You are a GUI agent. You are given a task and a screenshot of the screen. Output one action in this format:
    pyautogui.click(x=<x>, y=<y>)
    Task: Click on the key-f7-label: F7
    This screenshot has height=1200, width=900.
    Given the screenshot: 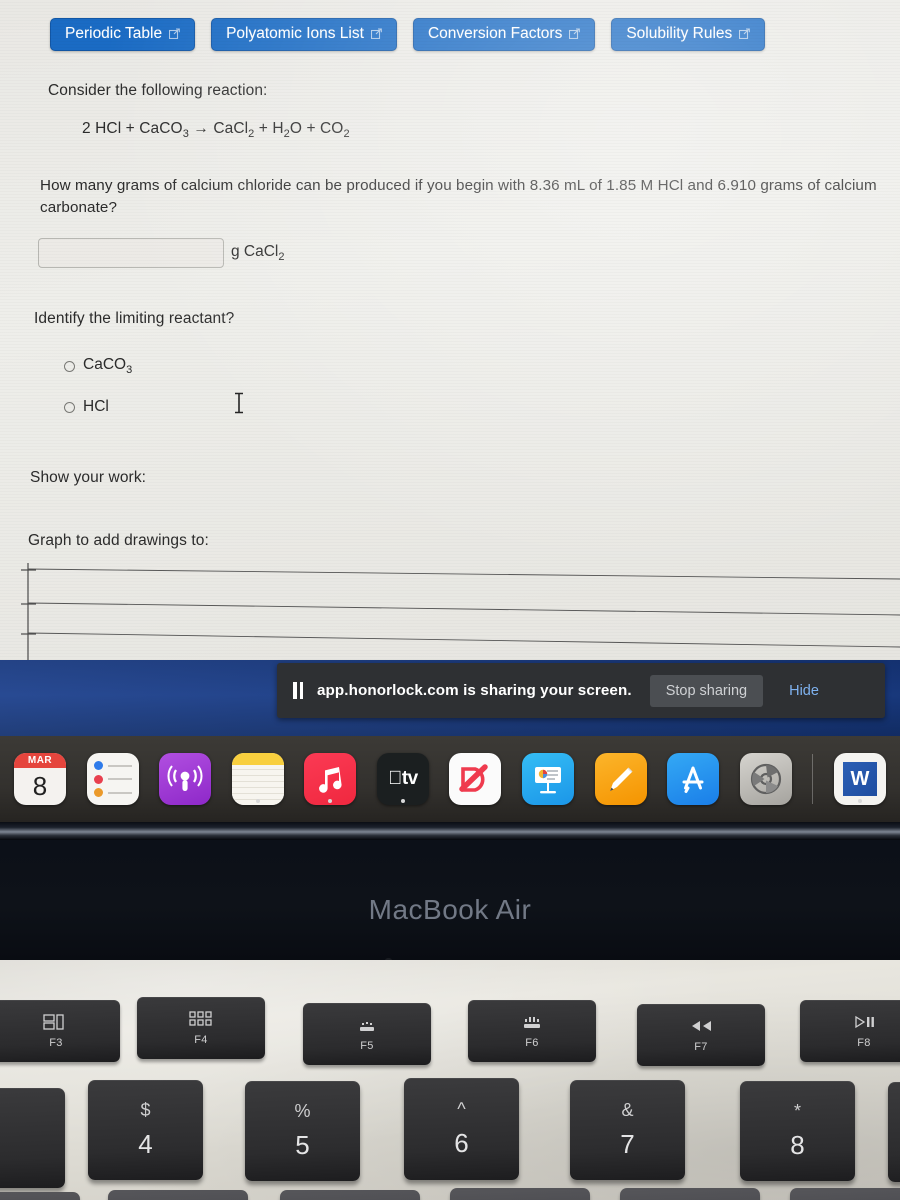 What is the action you would take?
    pyautogui.click(x=701, y=1047)
    